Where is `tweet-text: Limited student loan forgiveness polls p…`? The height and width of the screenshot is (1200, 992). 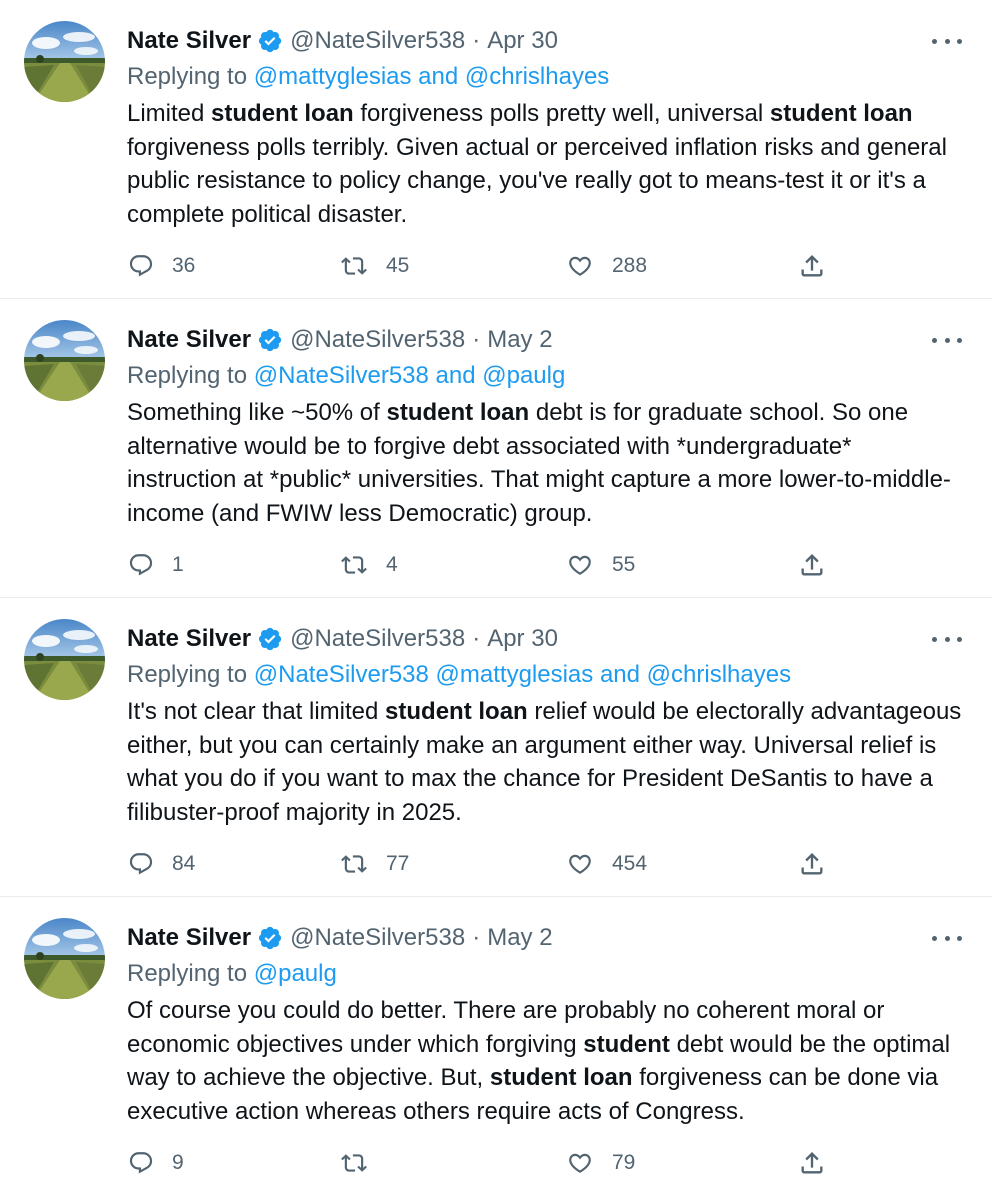
tweet-text: Limited student loan forgiveness polls p… is located at coordinates (547, 164).